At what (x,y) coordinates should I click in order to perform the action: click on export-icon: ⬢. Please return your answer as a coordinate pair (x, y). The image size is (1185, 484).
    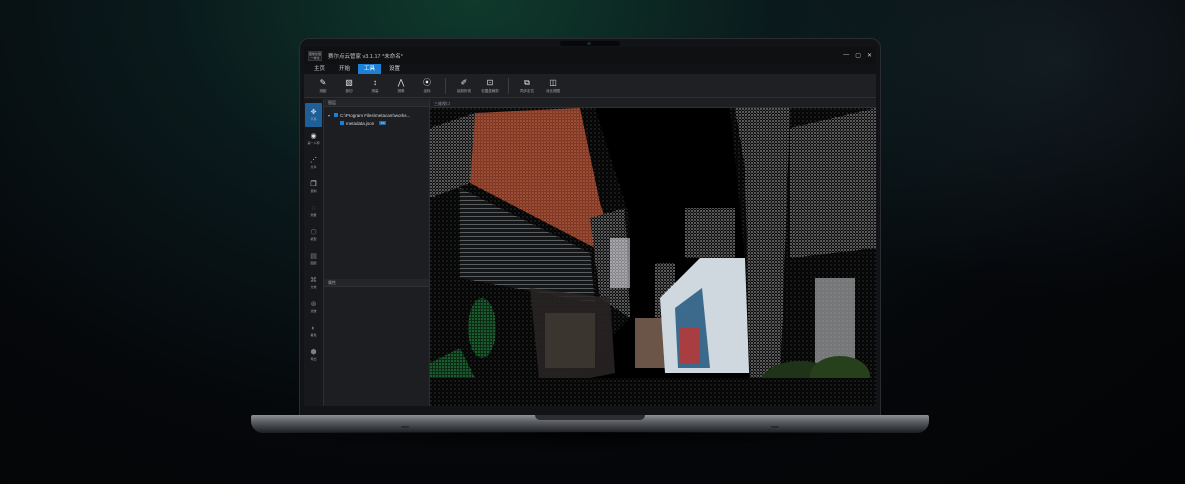
    Looking at the image, I should click on (313, 352).